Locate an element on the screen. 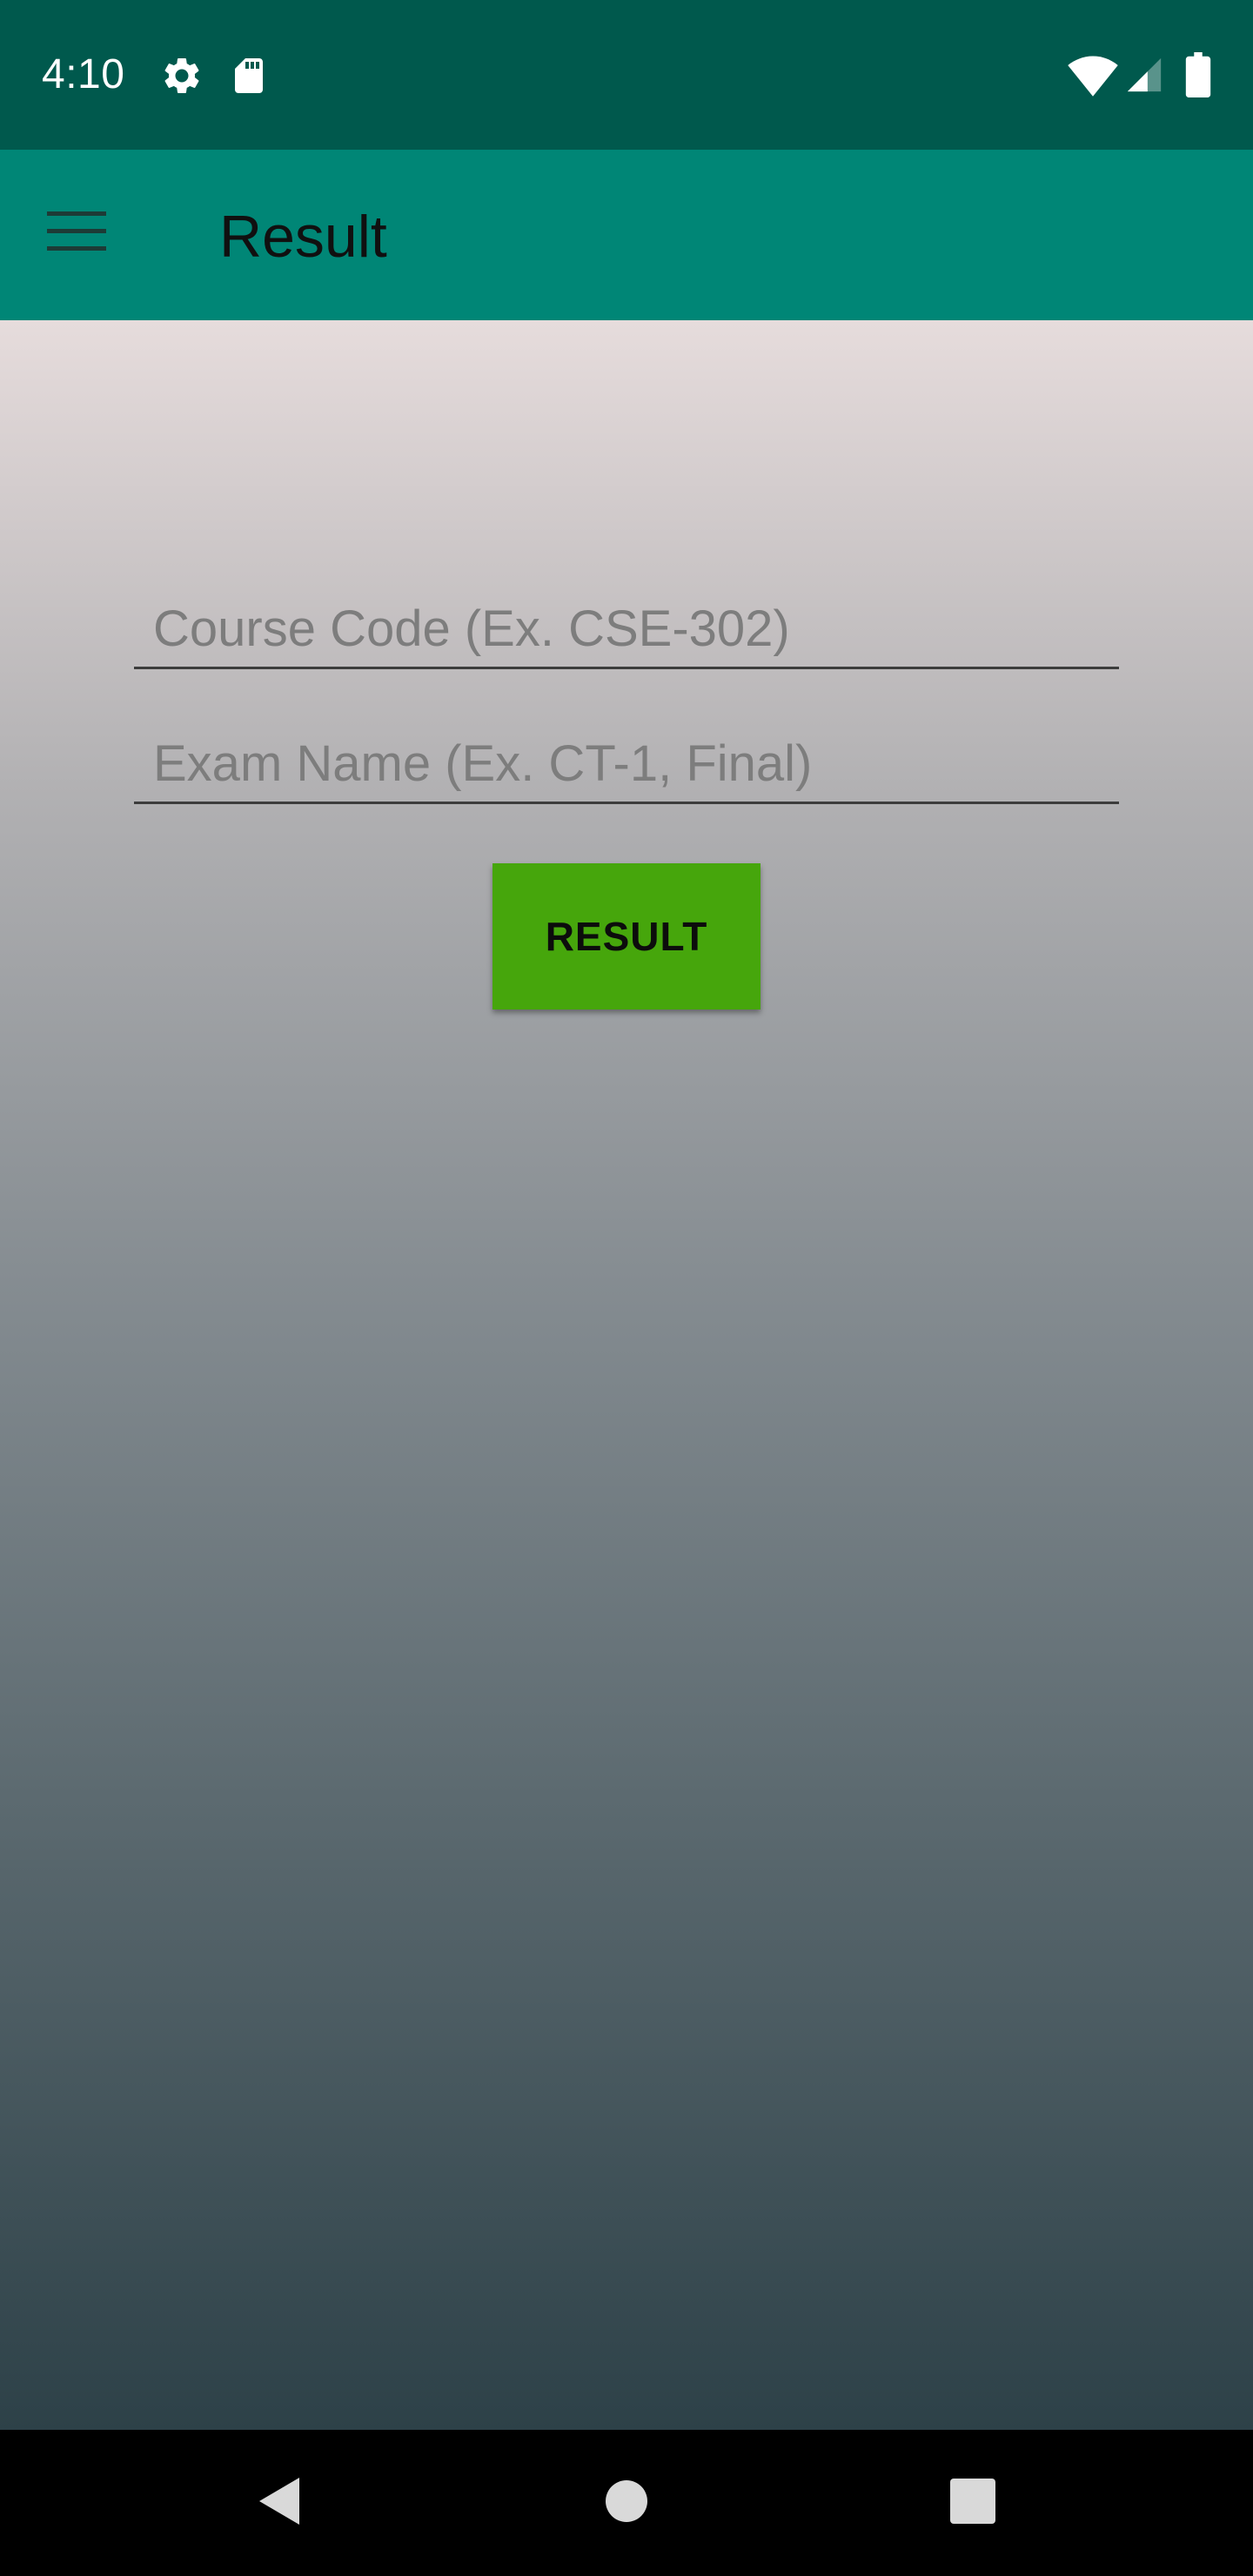 The height and width of the screenshot is (2576, 1253). wifi-icon is located at coordinates (1093, 78).